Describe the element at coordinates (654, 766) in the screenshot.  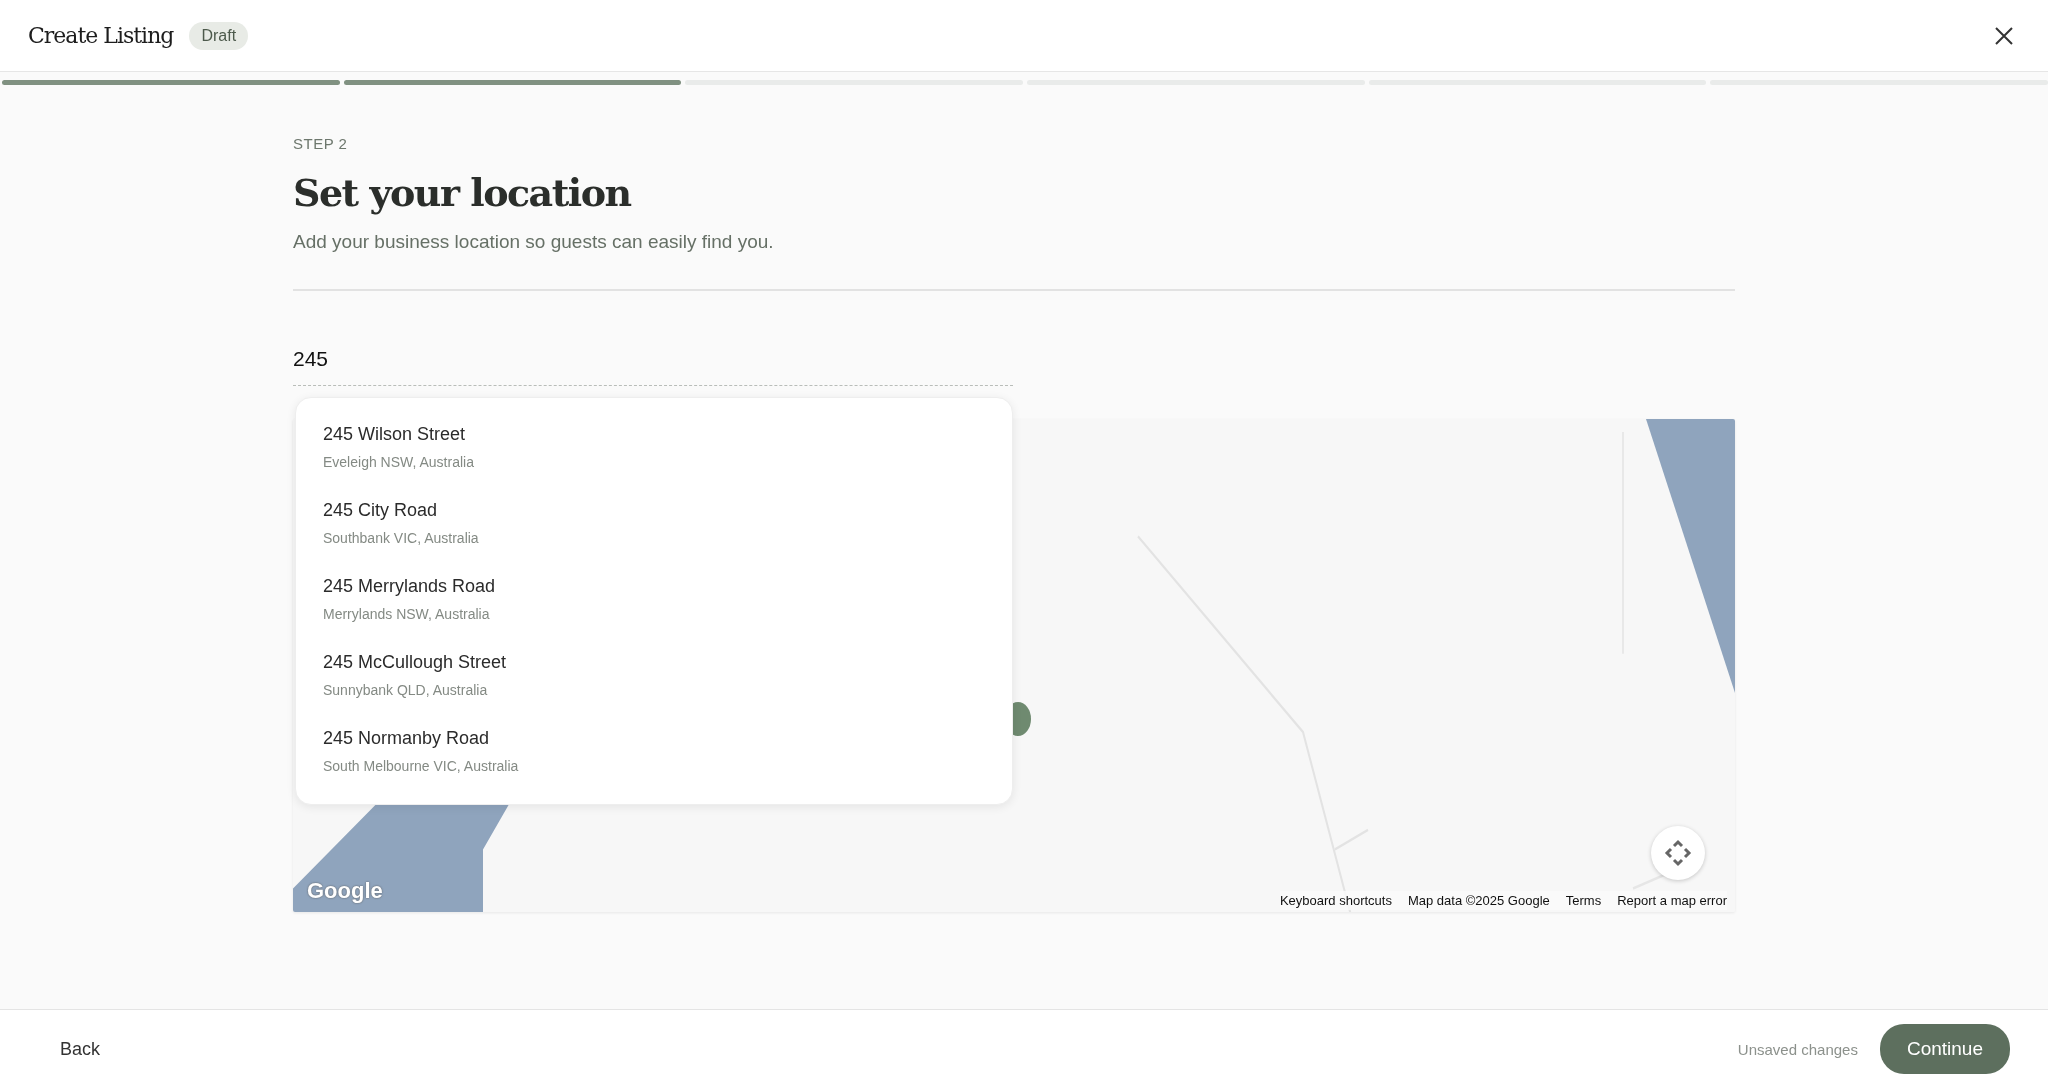
I see `suggestion-area: South Melbourne VIC, Australia` at that location.